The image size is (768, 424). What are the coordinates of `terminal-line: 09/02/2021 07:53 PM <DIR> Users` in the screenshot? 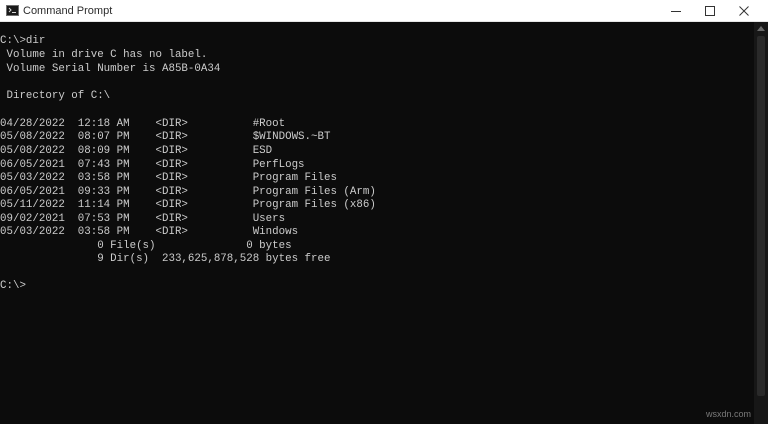 It's located at (143, 219).